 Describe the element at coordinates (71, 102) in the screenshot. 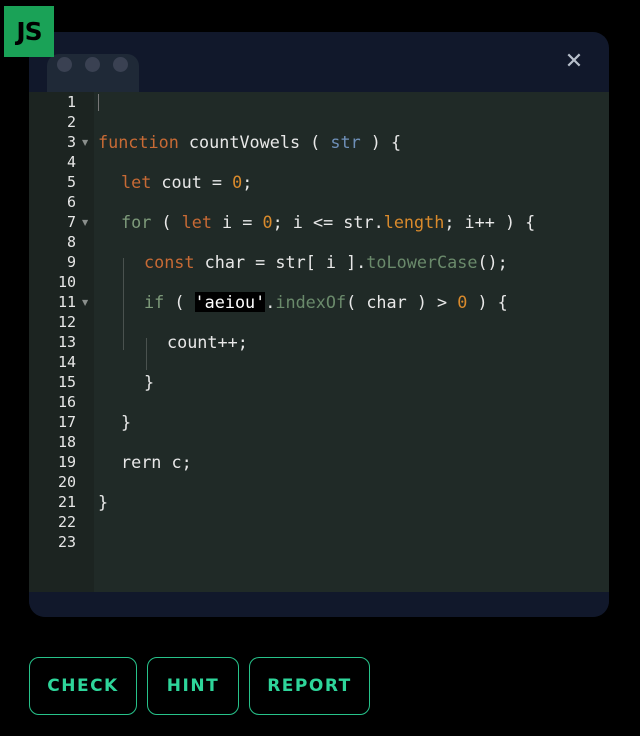

I see `line-number: 1` at that location.